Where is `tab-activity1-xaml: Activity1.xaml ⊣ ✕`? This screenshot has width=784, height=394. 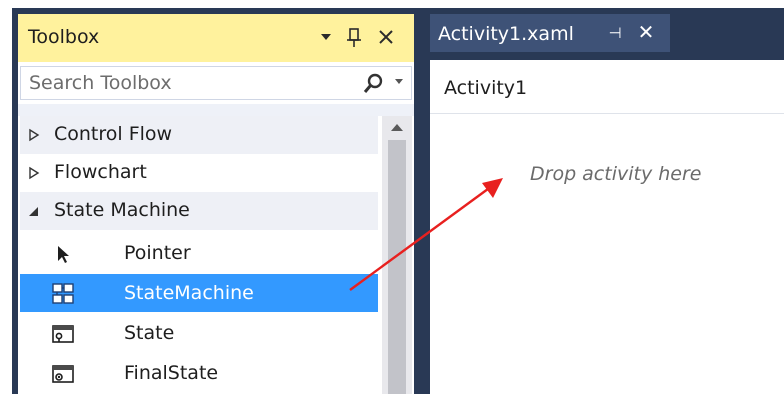 tab-activity1-xaml: Activity1.xaml ⊣ ✕ is located at coordinates (550, 33).